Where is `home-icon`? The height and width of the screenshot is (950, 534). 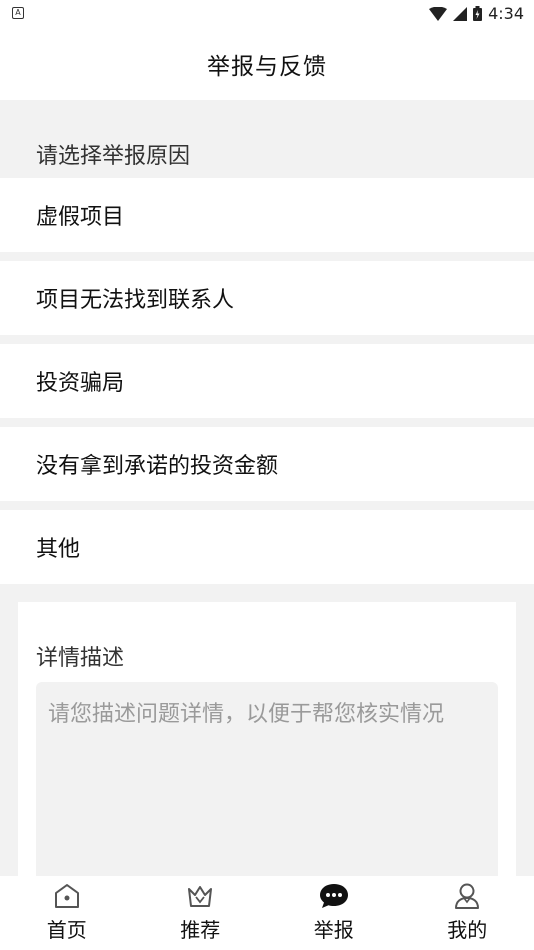 home-icon is located at coordinates (67, 896).